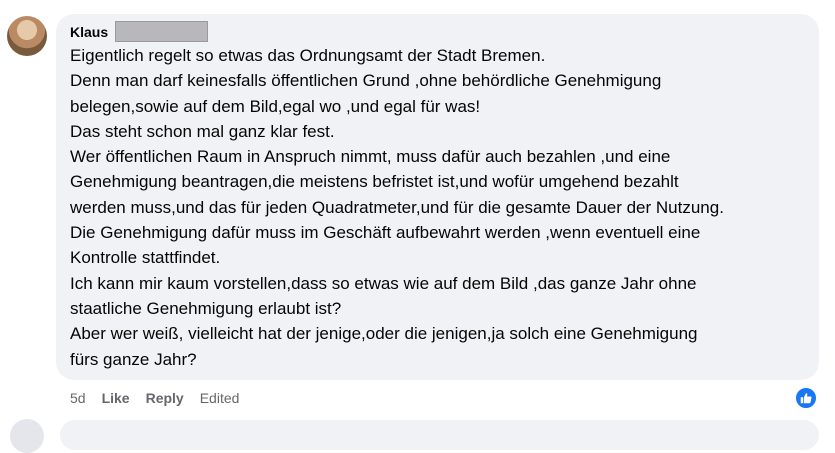 This screenshot has width=835, height=453. I want to click on commenter-avatar, so click(27, 36).